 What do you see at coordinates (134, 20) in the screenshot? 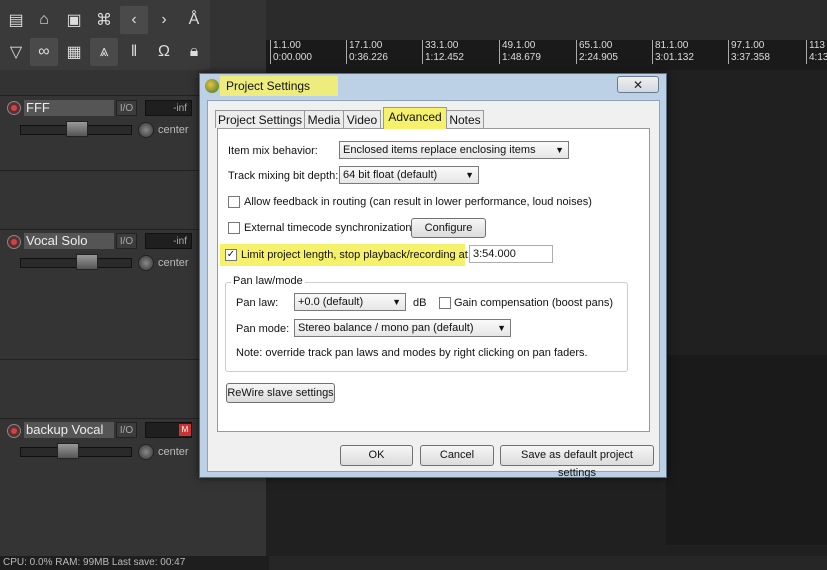
I see `back-icon: ‹` at bounding box center [134, 20].